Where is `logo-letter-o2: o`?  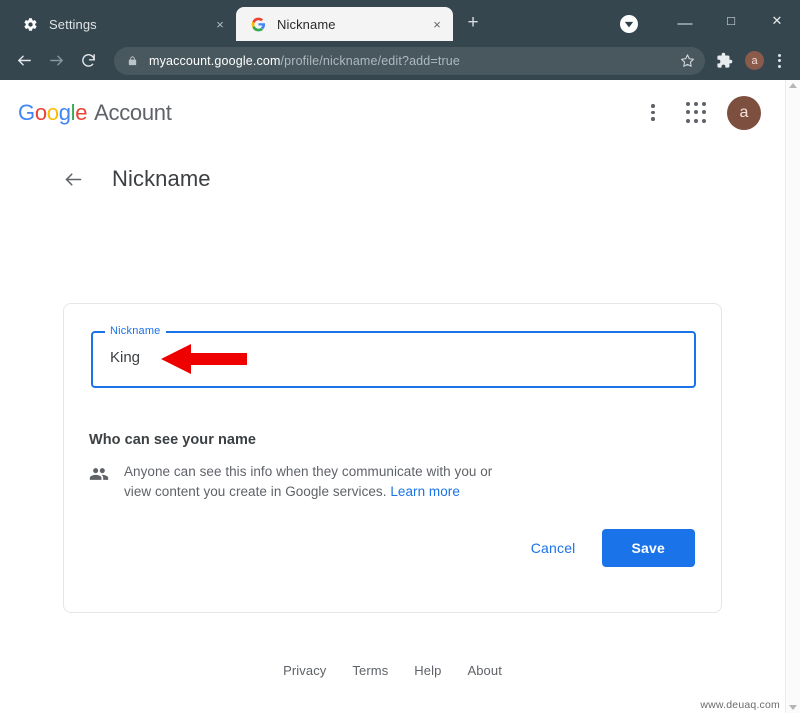 logo-letter-o2: o is located at coordinates (52, 112).